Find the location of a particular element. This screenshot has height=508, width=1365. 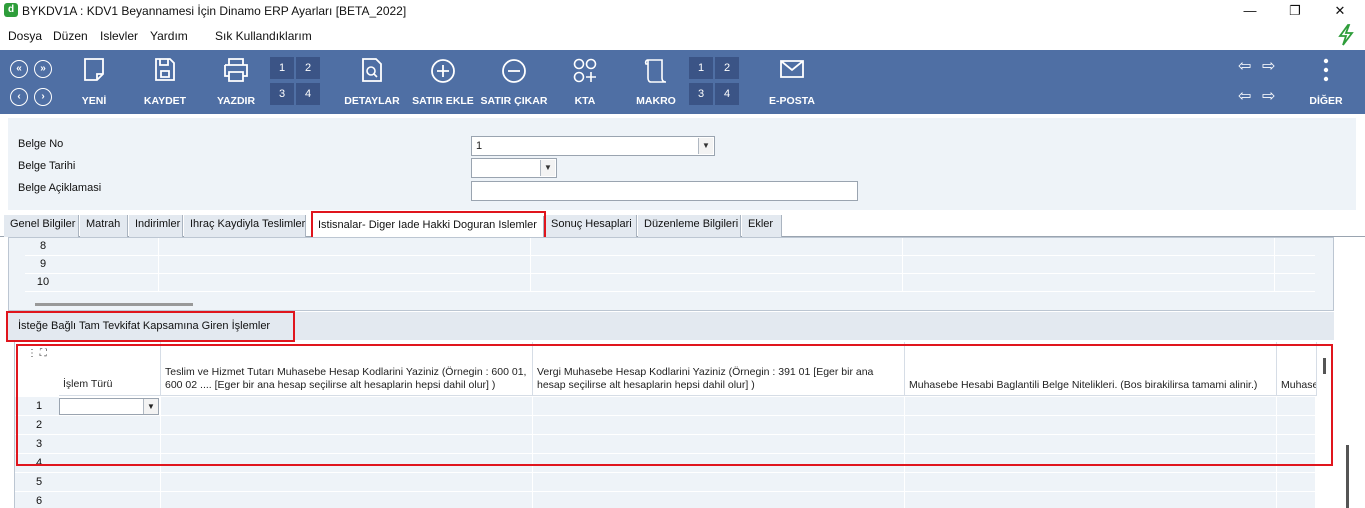

macro-slot-4: 4 is located at coordinates (727, 94).